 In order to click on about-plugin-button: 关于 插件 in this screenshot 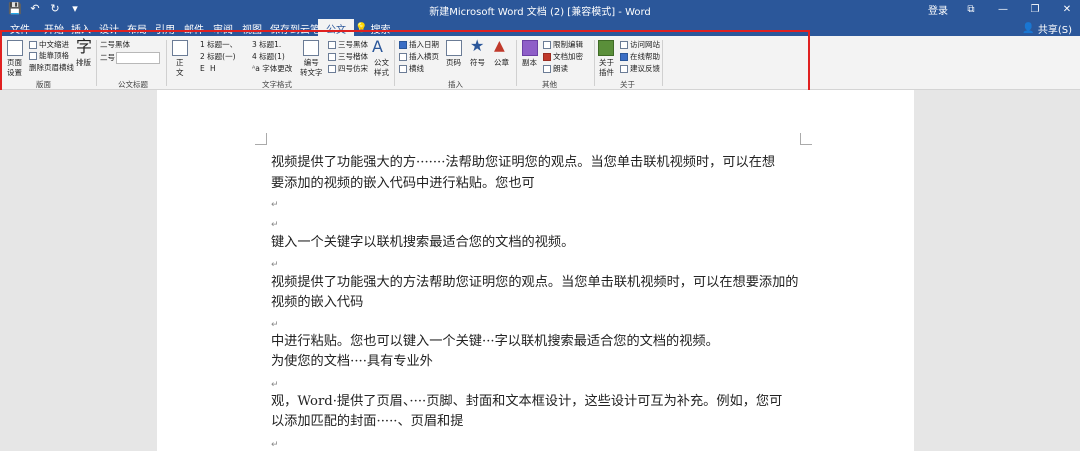, I will do `click(606, 68)`.